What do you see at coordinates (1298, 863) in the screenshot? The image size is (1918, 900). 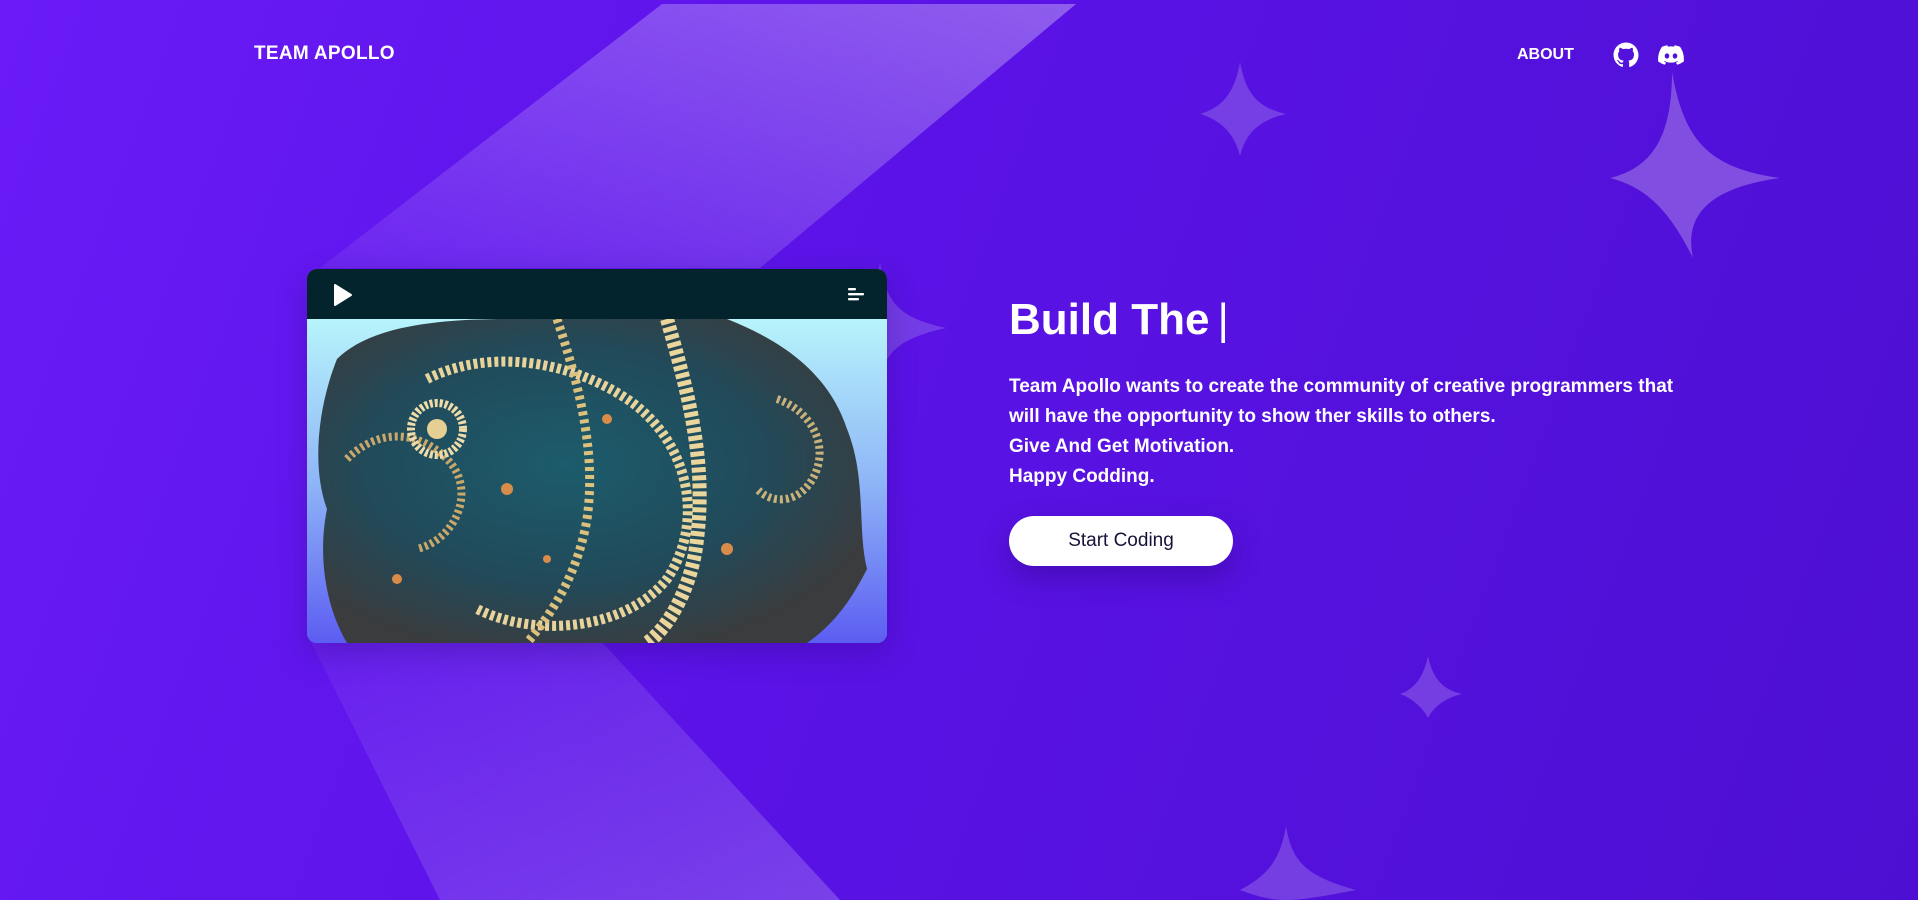 I see `sparkle-bottom` at bounding box center [1298, 863].